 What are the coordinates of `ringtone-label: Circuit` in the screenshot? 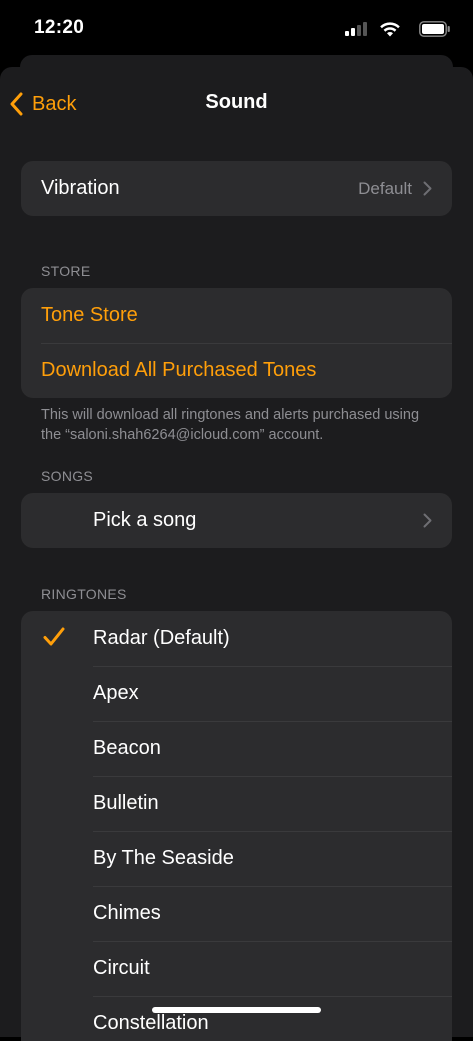 It's located at (121, 968).